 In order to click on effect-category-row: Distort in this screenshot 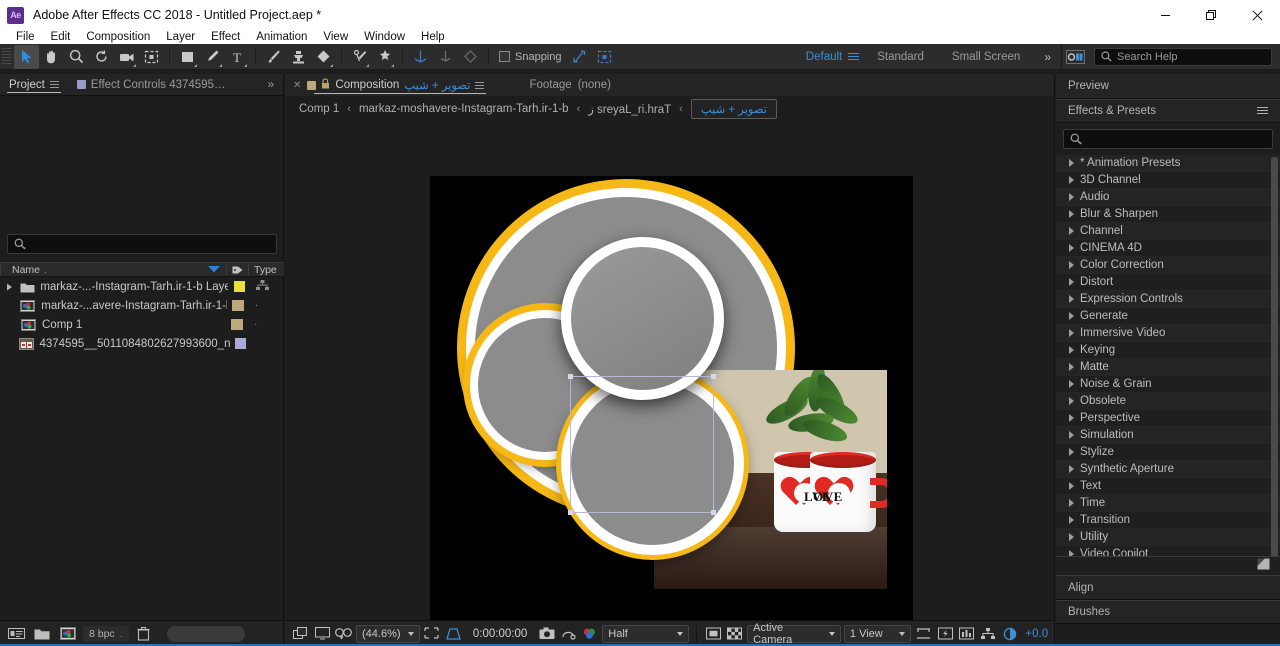, I will do `click(1168, 282)`.